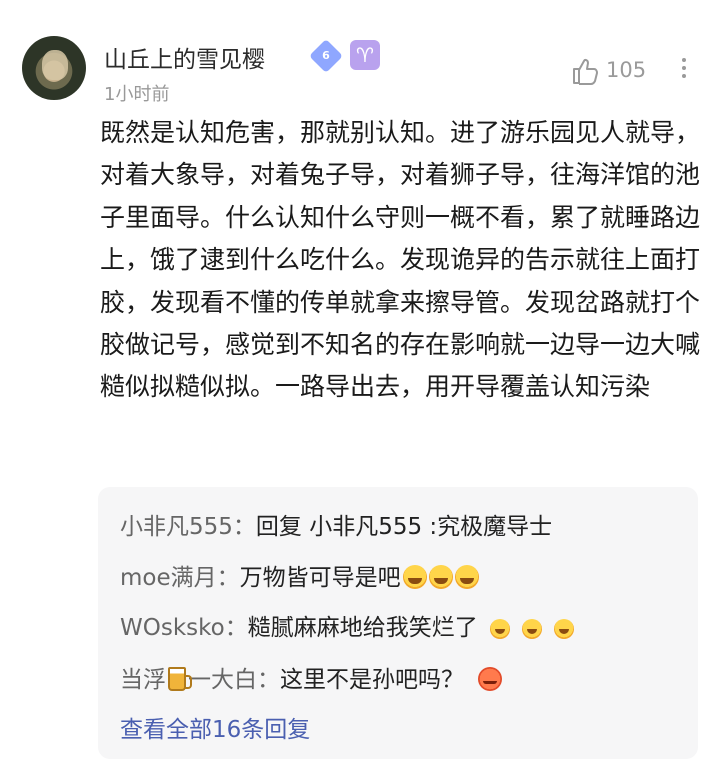 The width and height of the screenshot is (720, 774). What do you see at coordinates (180, 578) in the screenshot?
I see `reply-author: moe满月：` at bounding box center [180, 578].